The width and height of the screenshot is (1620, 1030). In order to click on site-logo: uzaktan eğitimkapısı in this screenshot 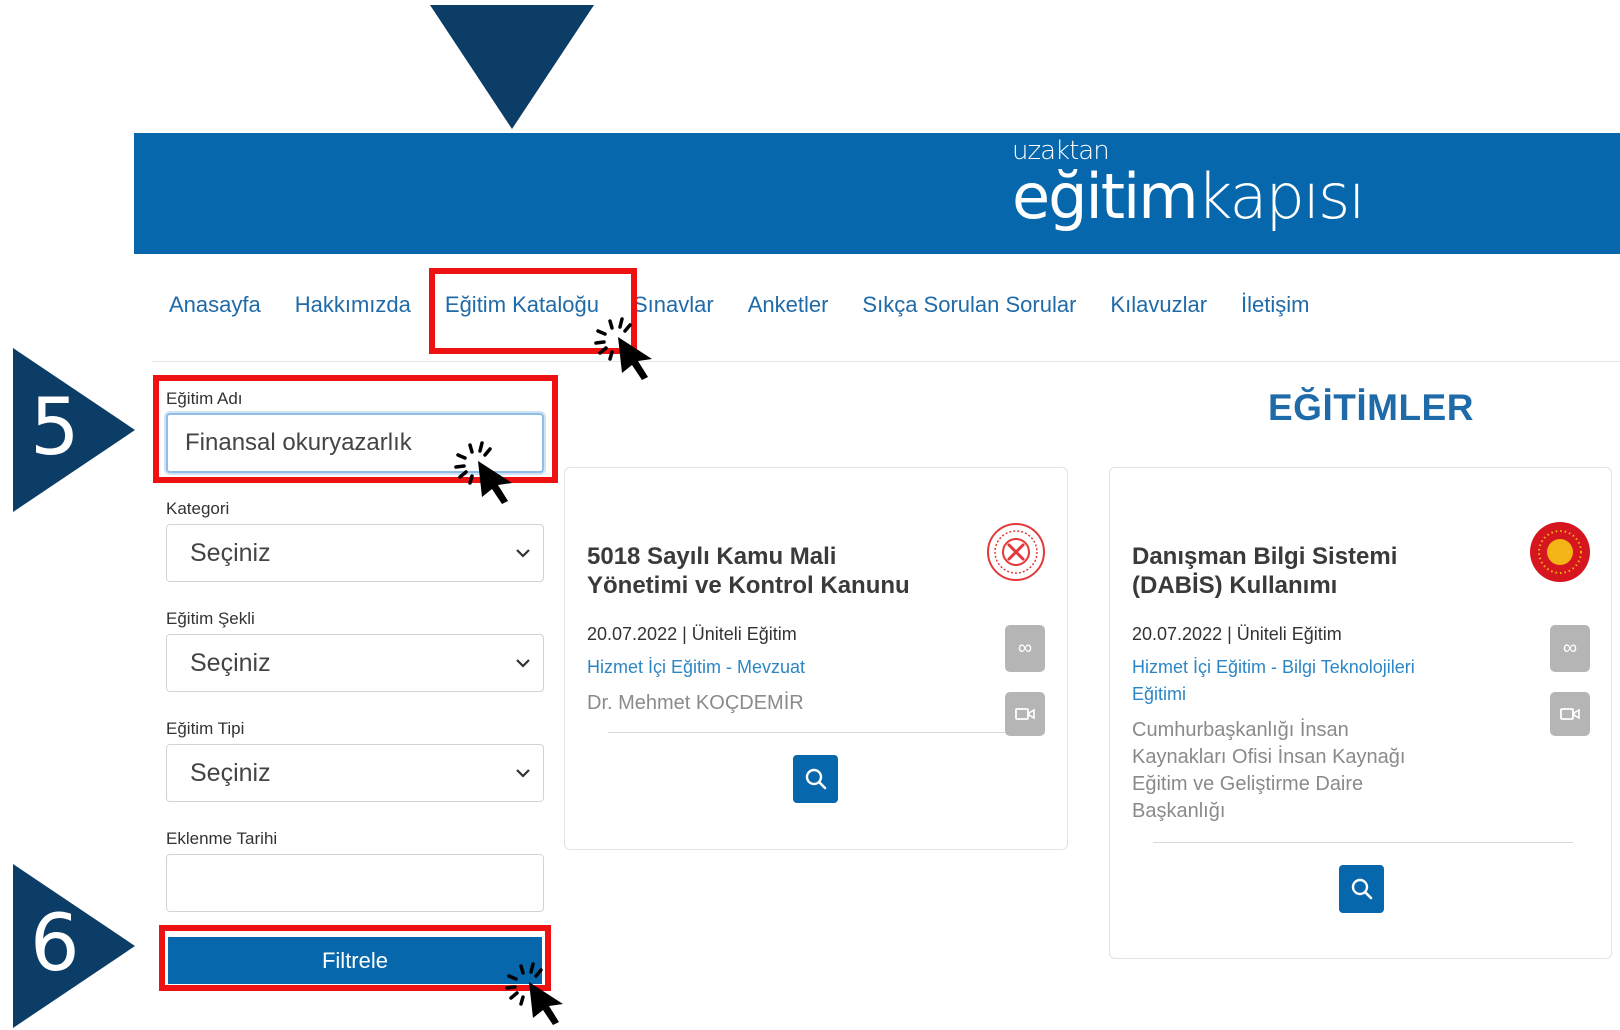, I will do `click(1189, 182)`.